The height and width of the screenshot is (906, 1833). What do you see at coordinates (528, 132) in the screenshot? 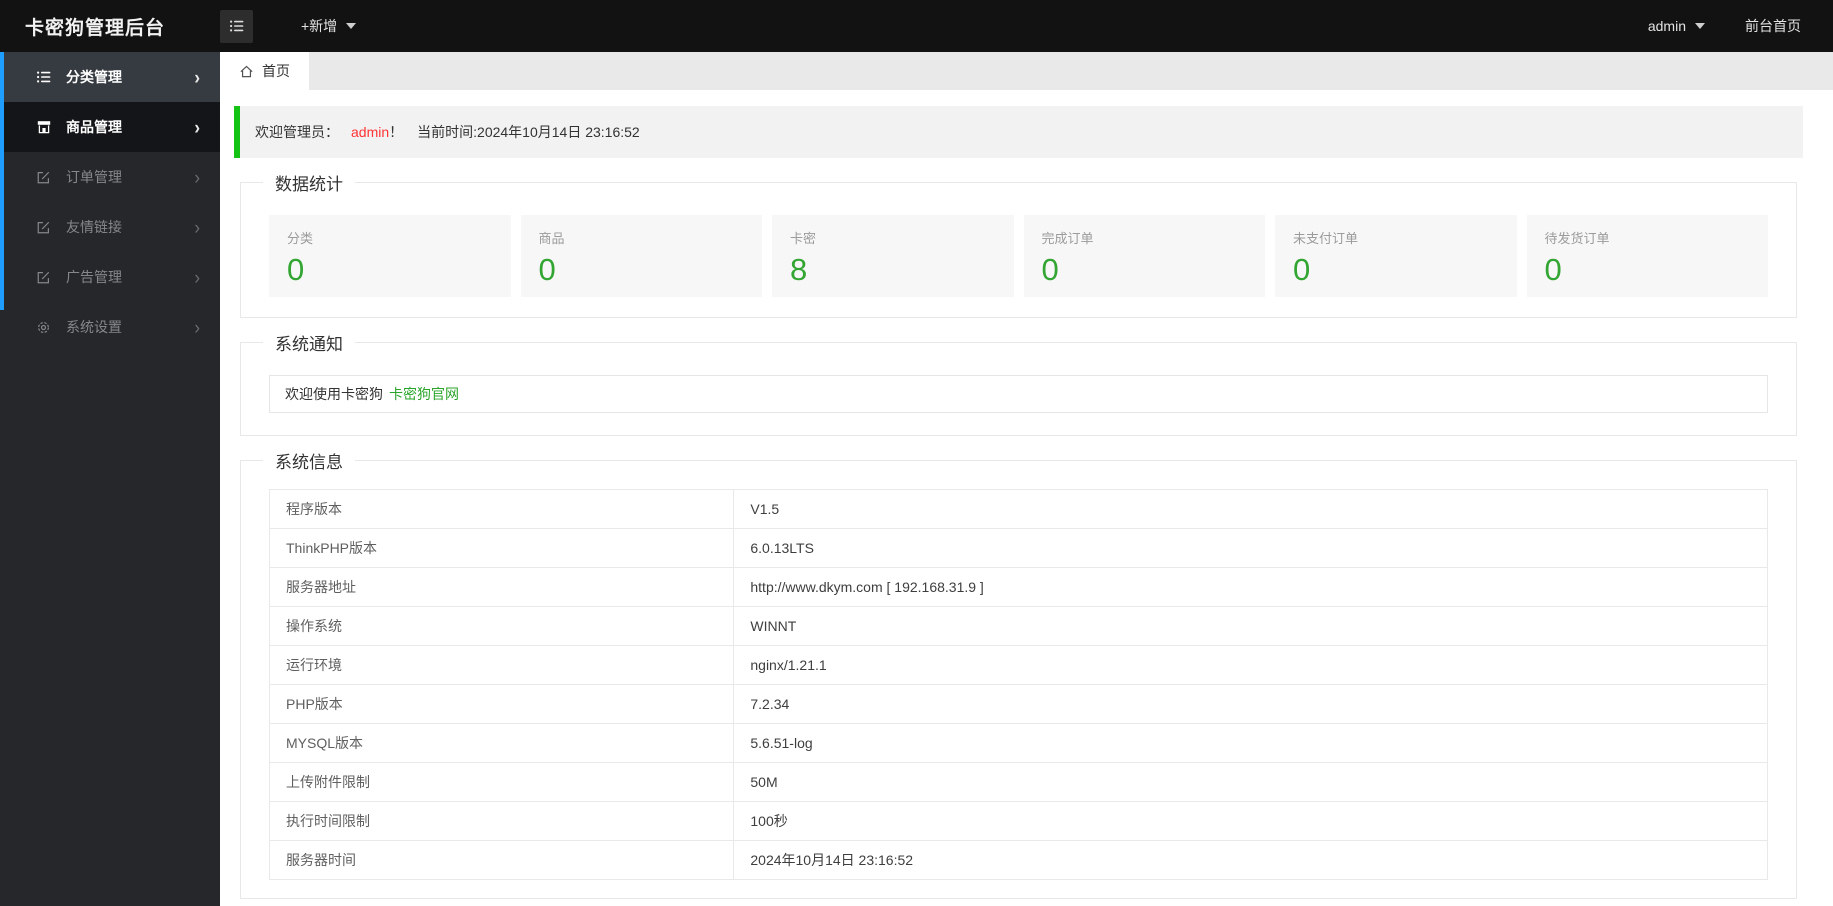
I see `welcome-time: 当前时间:2024年10月14日 23:16:52` at bounding box center [528, 132].